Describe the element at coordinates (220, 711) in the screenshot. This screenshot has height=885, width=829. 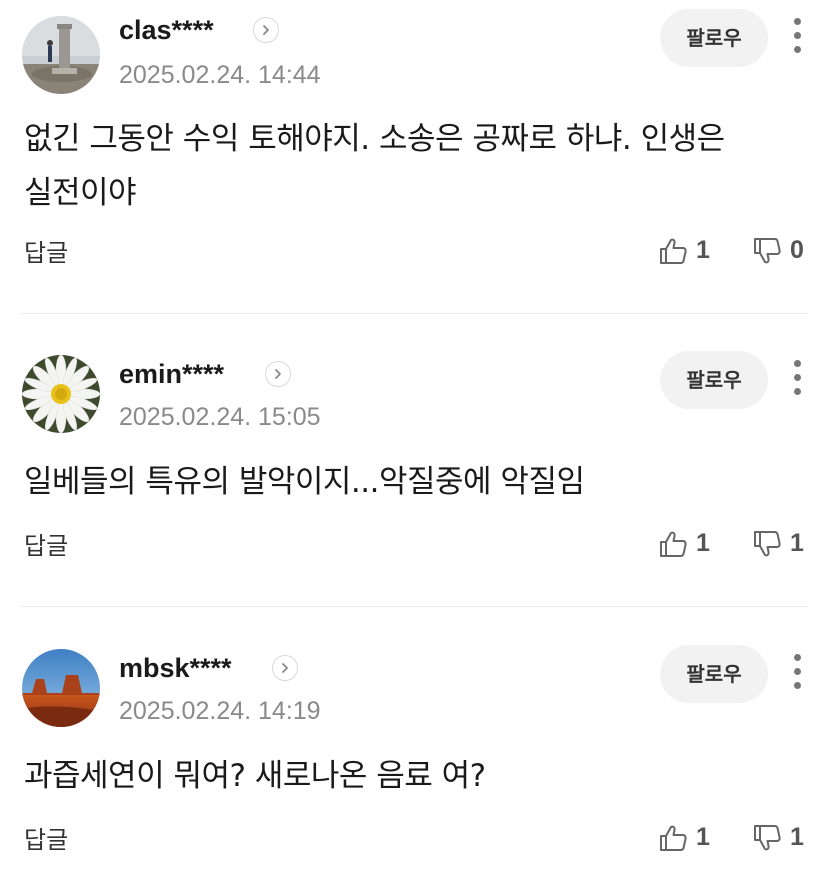
I see `timestamp: 2025.02.24. 14:19` at that location.